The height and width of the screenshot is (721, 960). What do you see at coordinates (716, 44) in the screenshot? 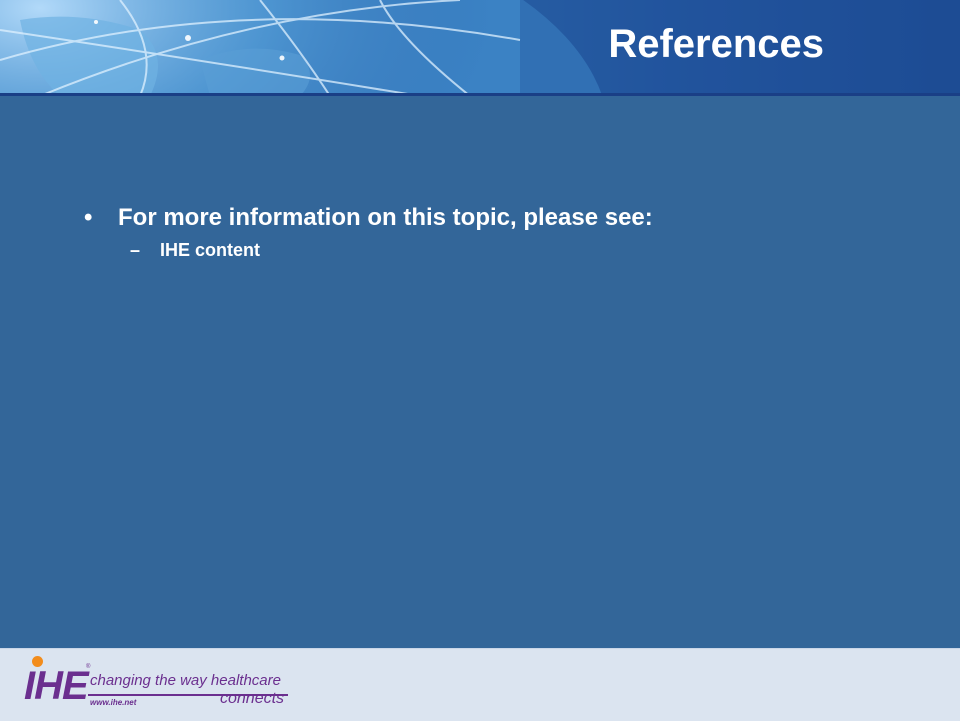
I see `slide-title: References` at bounding box center [716, 44].